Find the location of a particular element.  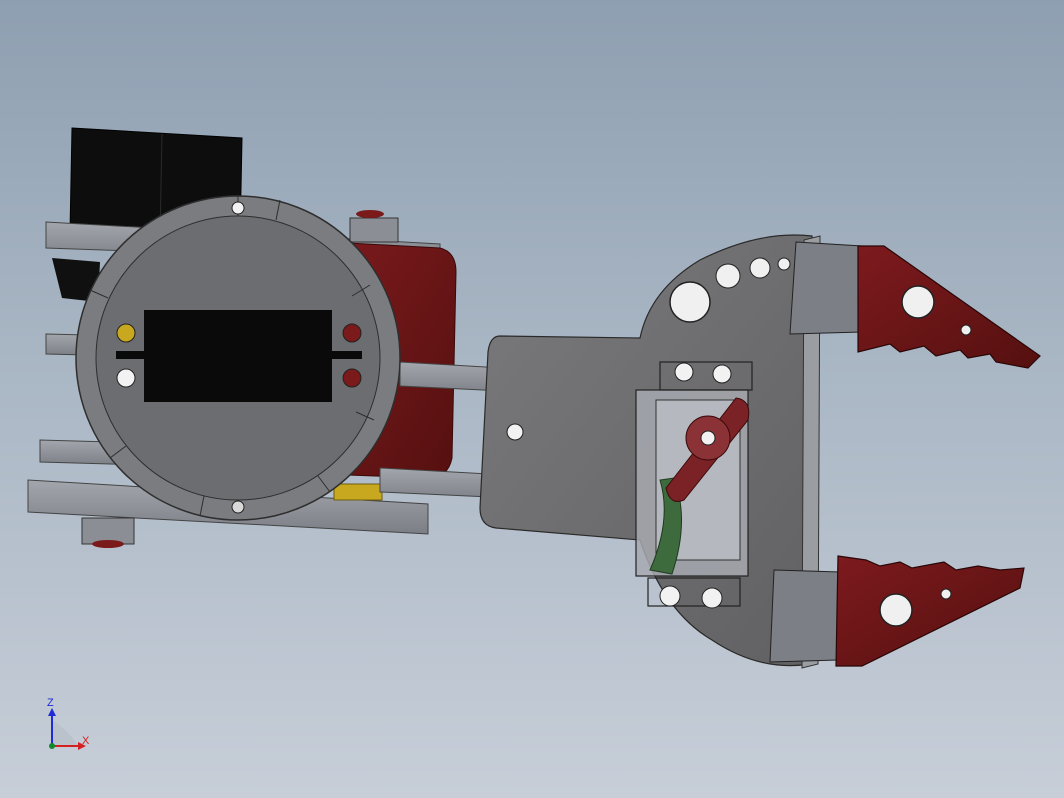

rotation-disc is located at coordinates (238, 358).